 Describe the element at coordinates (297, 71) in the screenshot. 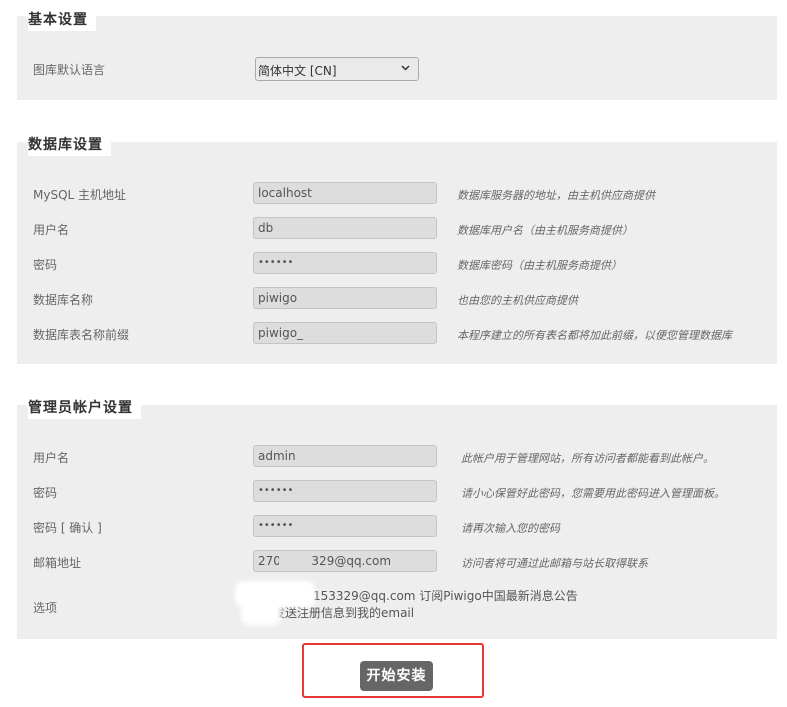

I see `language-select-value: 简体中文 [CN]` at that location.